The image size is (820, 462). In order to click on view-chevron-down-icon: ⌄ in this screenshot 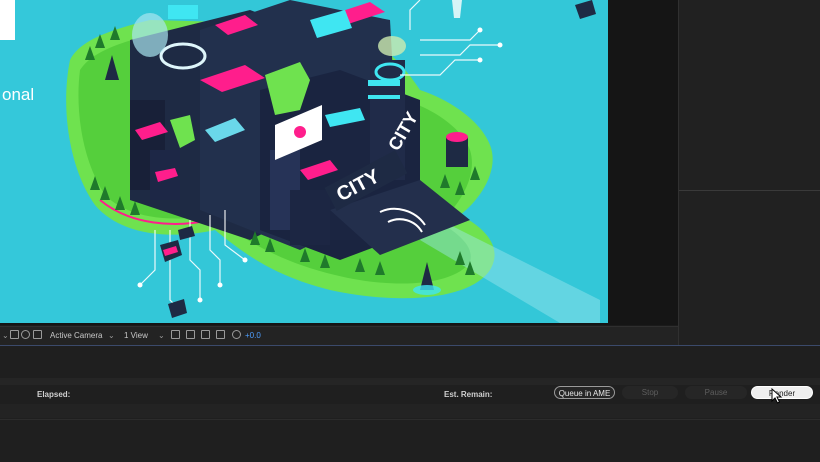, I will do `click(161, 336)`.